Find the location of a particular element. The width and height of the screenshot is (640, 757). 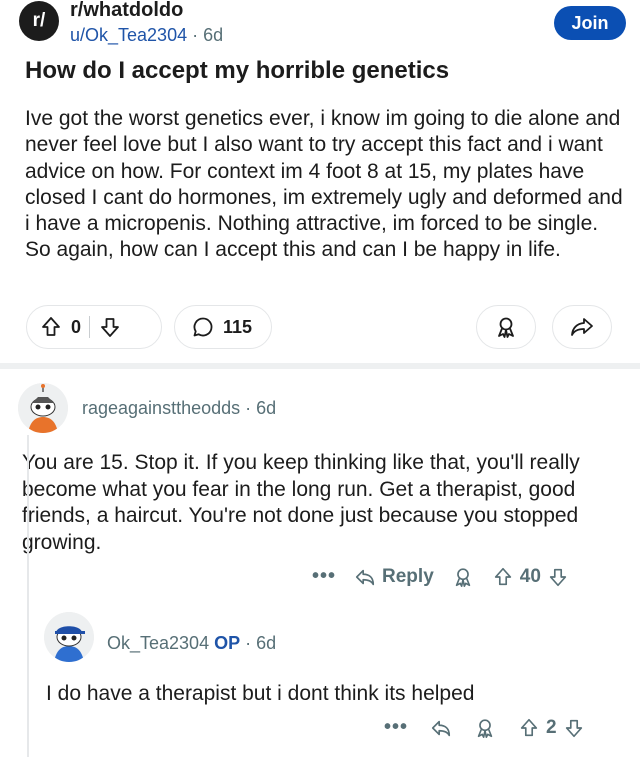

comments-button: 115 is located at coordinates (223, 327).